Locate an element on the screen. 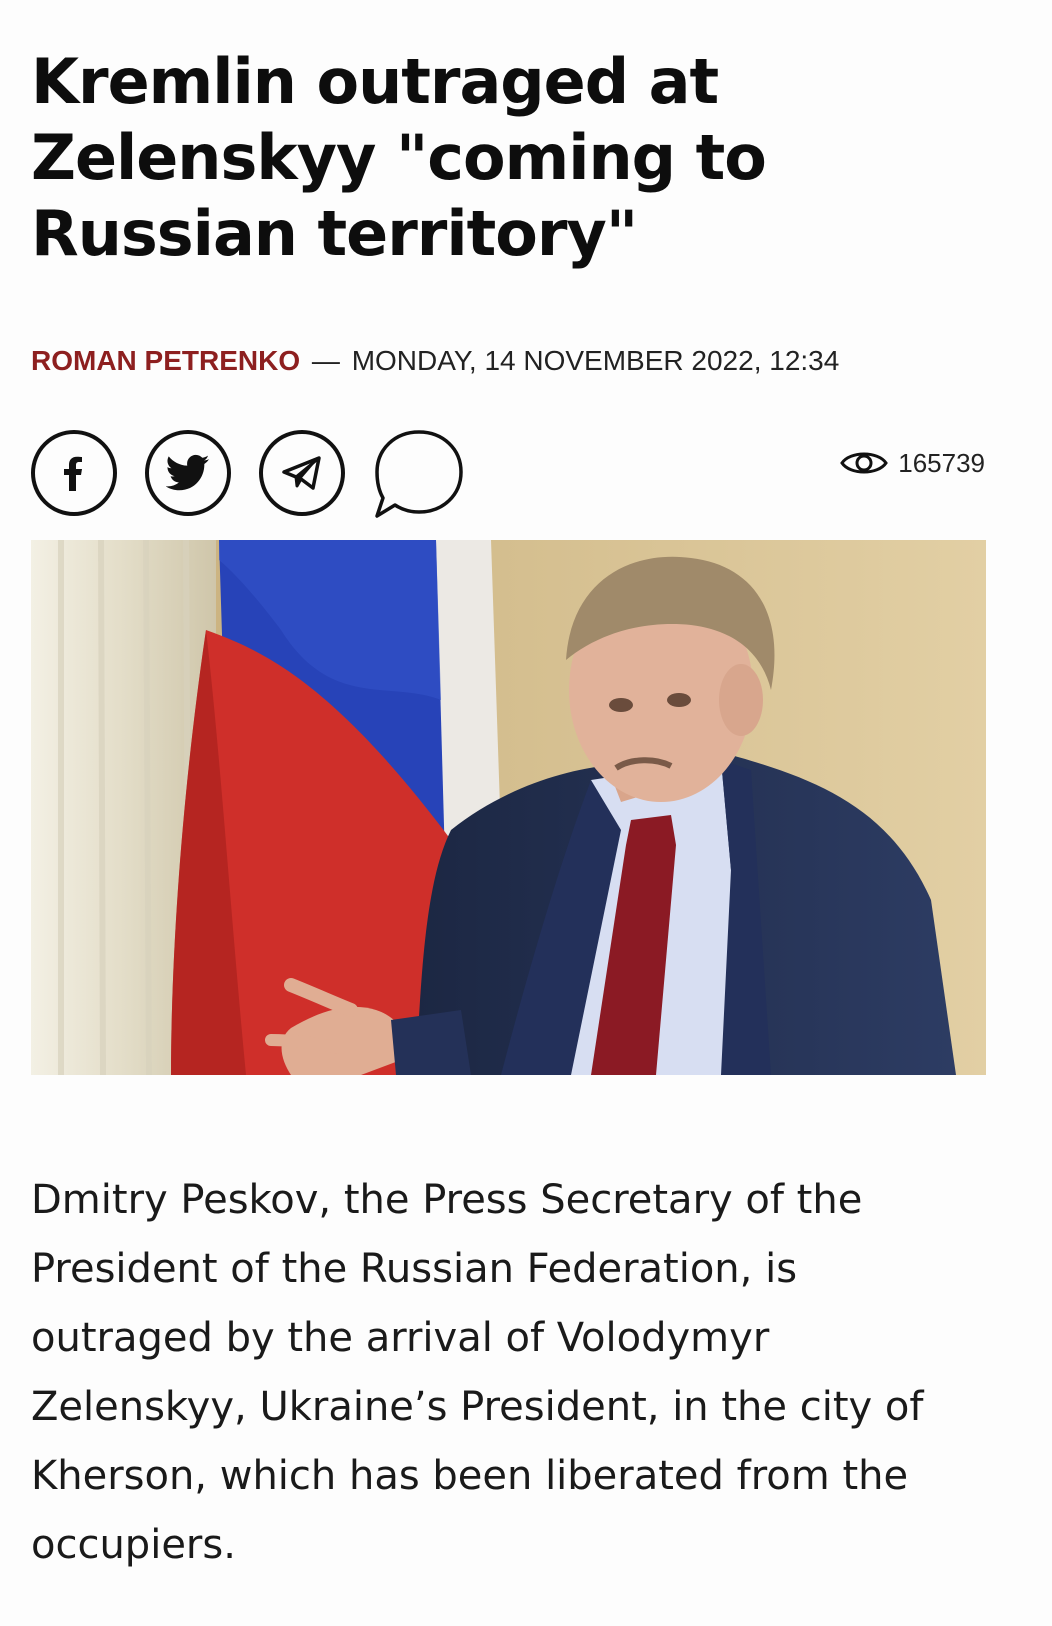 This screenshot has width=1052, height=1626. telegram-share-button is located at coordinates (302, 473).